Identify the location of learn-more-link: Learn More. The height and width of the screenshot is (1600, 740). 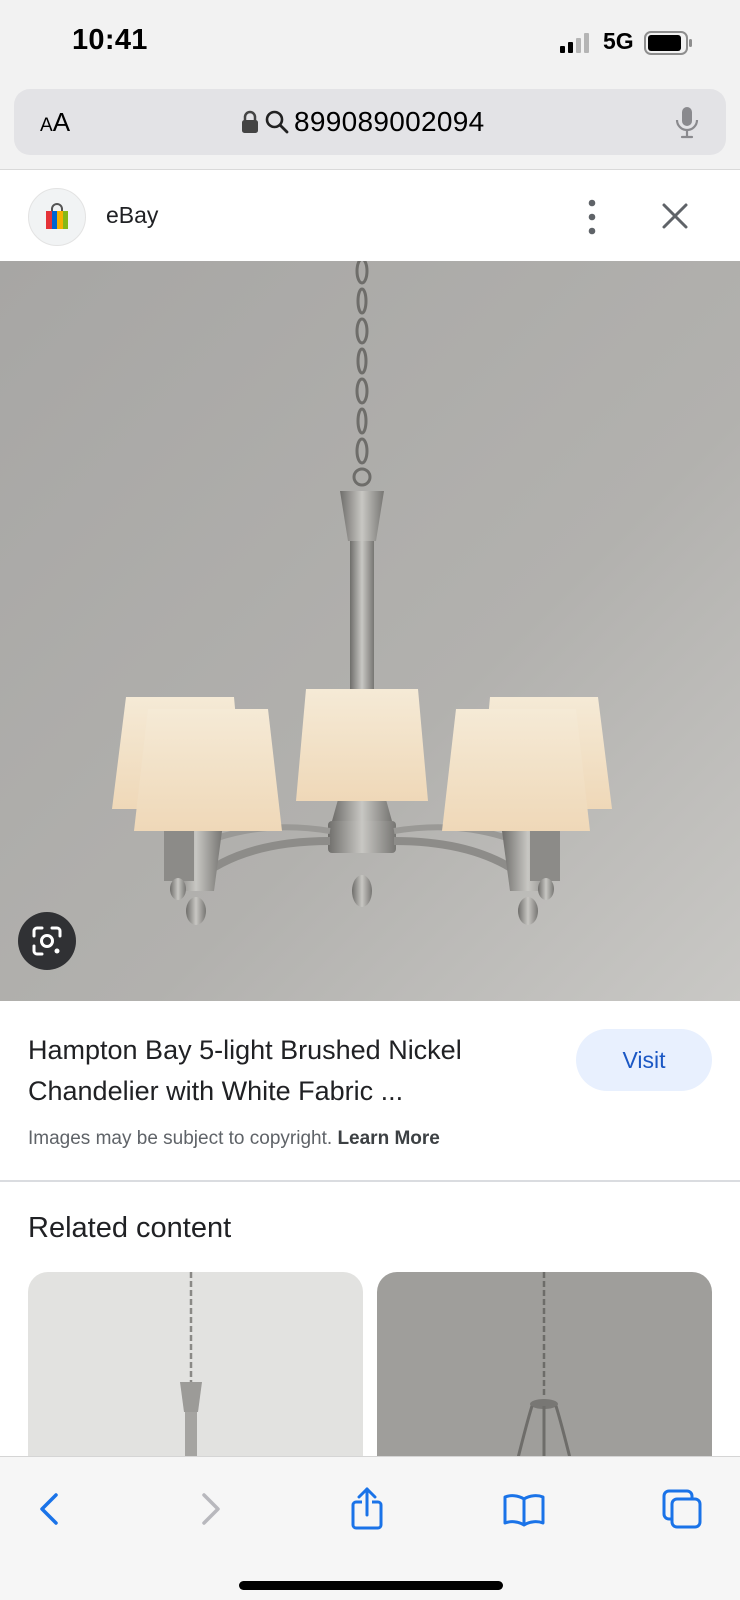
(388, 1138).